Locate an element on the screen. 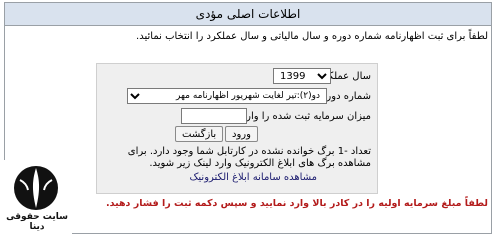 The height and width of the screenshot is (240, 500). scales-icon is located at coordinates (36, 188).